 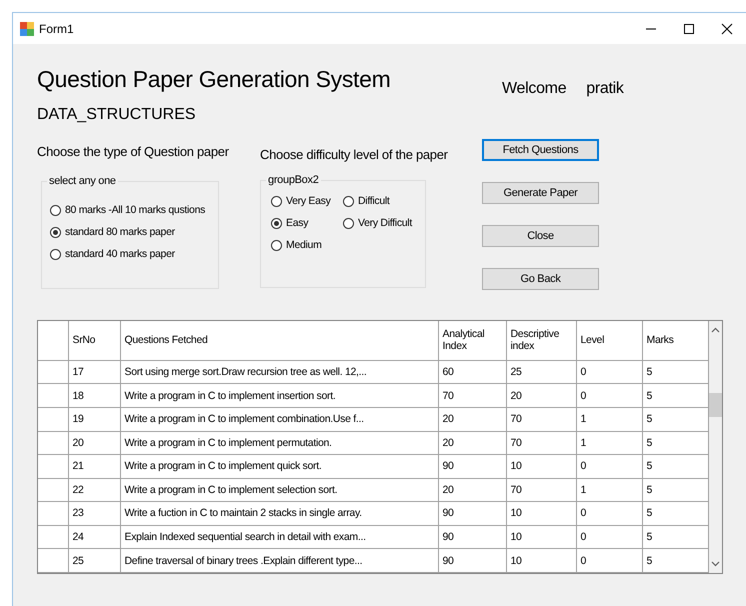 I want to click on table-cell: 60, so click(x=472, y=372).